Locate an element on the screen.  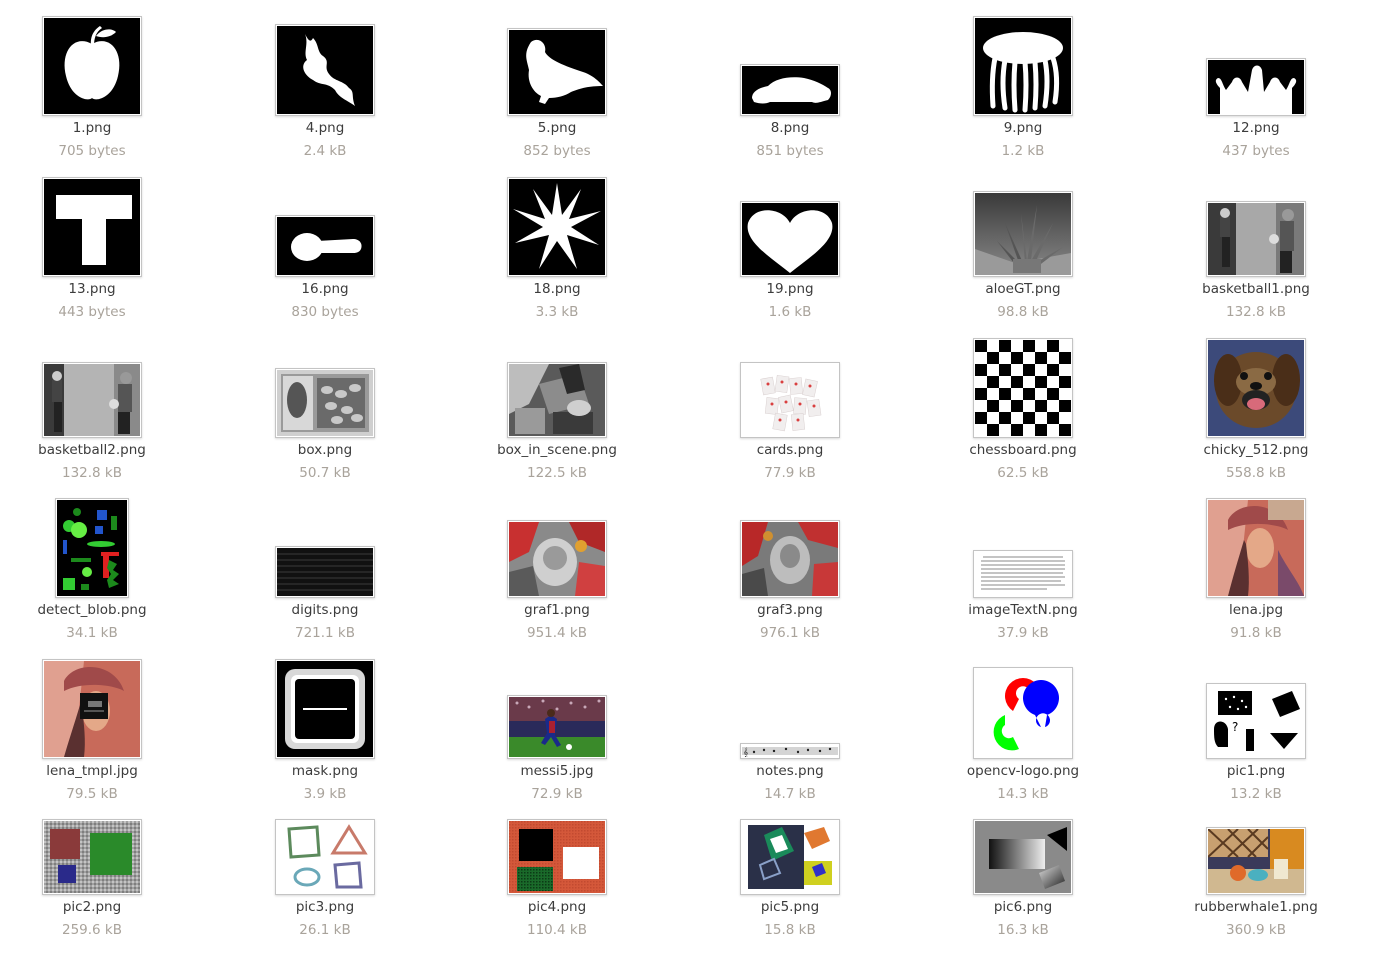
file-name: pic4.png is located at coordinates (557, 907).